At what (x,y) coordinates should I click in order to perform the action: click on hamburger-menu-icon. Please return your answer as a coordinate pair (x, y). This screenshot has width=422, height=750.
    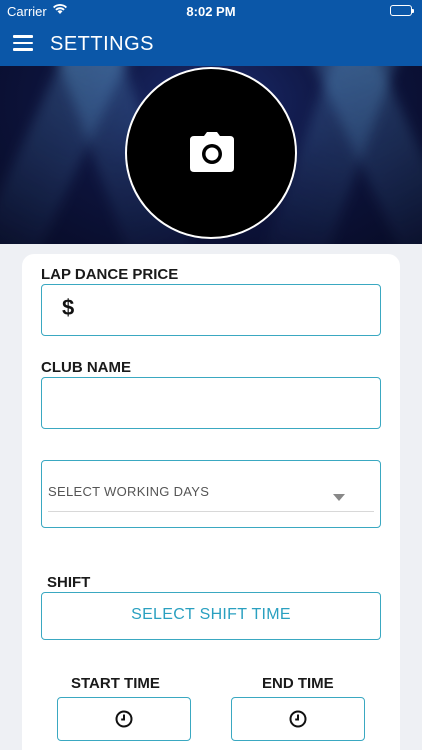
    Looking at the image, I should click on (23, 43).